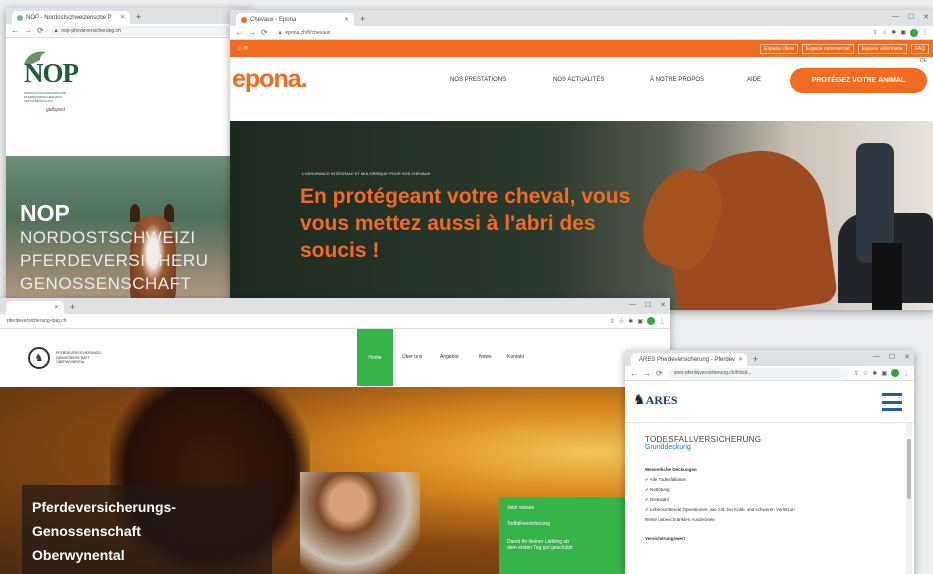 The image size is (933, 574). I want to click on tab-strip: ✕ + — ☐ ✕, so click(335, 306).